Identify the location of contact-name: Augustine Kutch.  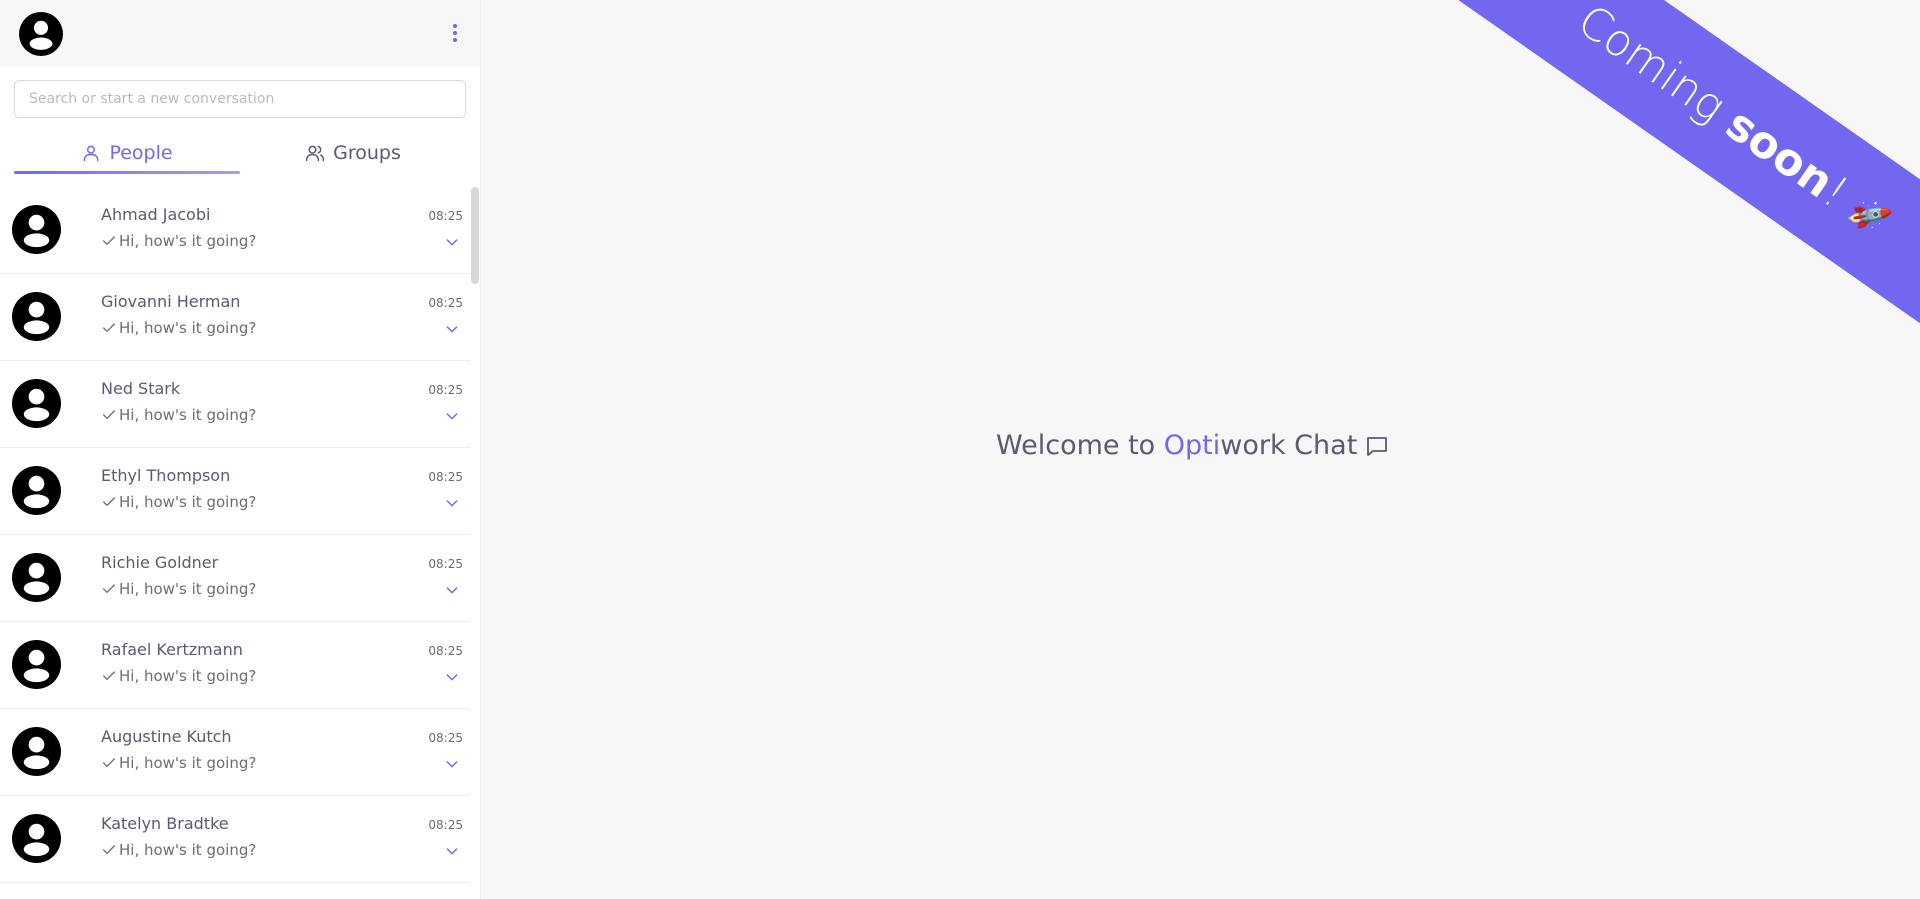
(166, 736).